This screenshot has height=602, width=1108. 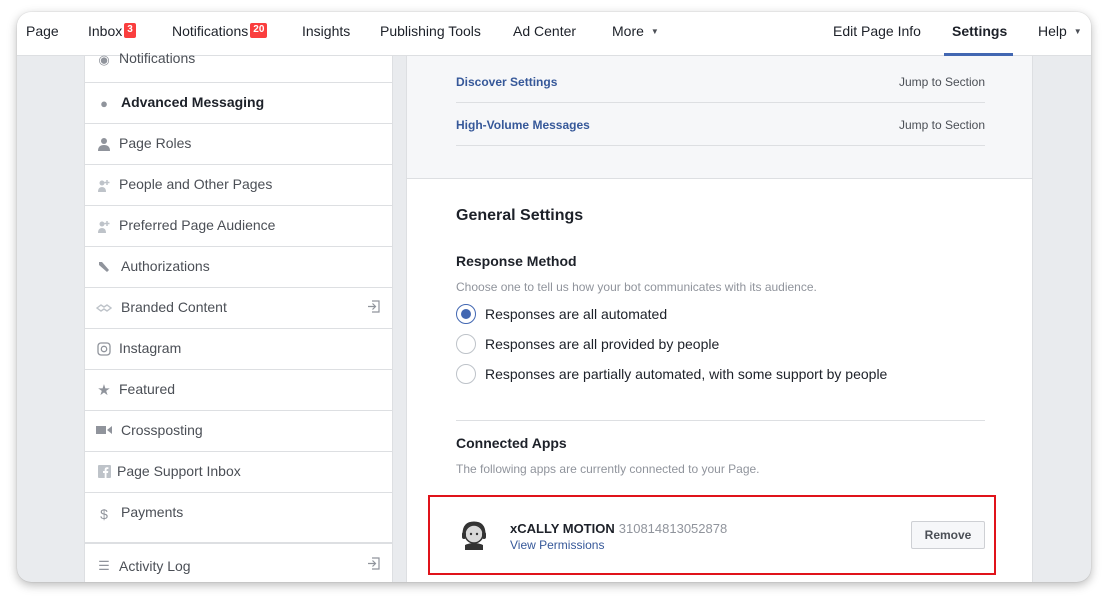 I want to click on sidebar-item-notifications: ◉ Notifications, so click(x=238, y=62).